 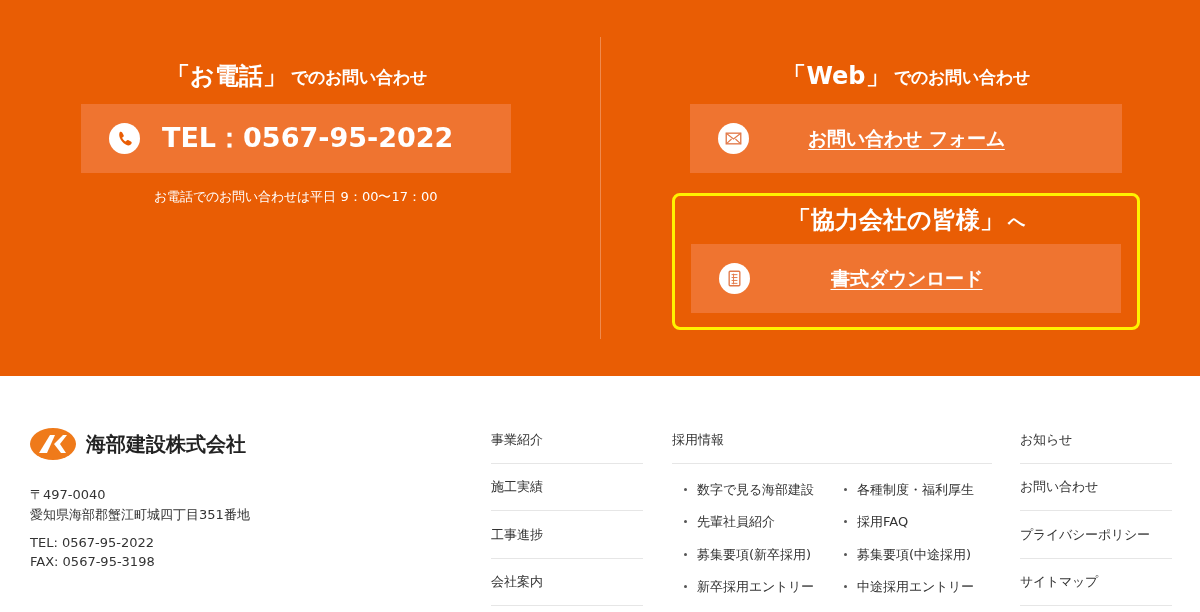 What do you see at coordinates (1085, 534) in the screenshot?
I see `footer-link: プライバシーポリシー` at bounding box center [1085, 534].